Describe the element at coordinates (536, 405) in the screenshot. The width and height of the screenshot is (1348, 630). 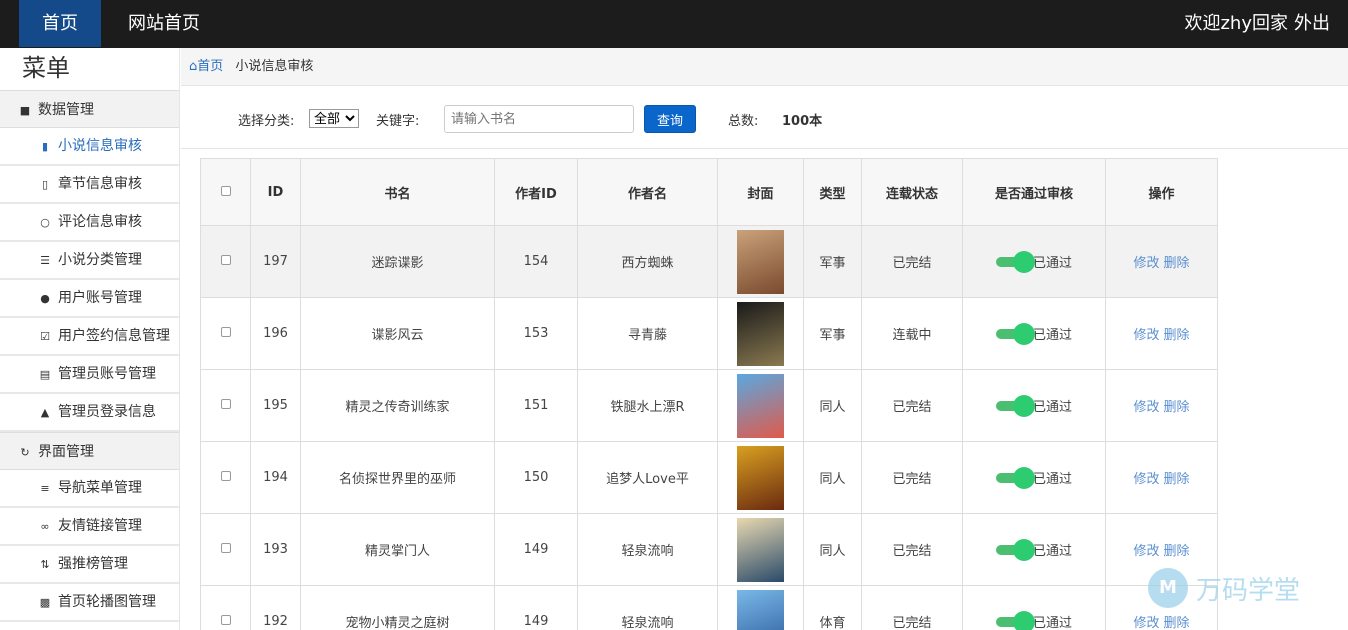
I see `cell-author-id: 151` at that location.